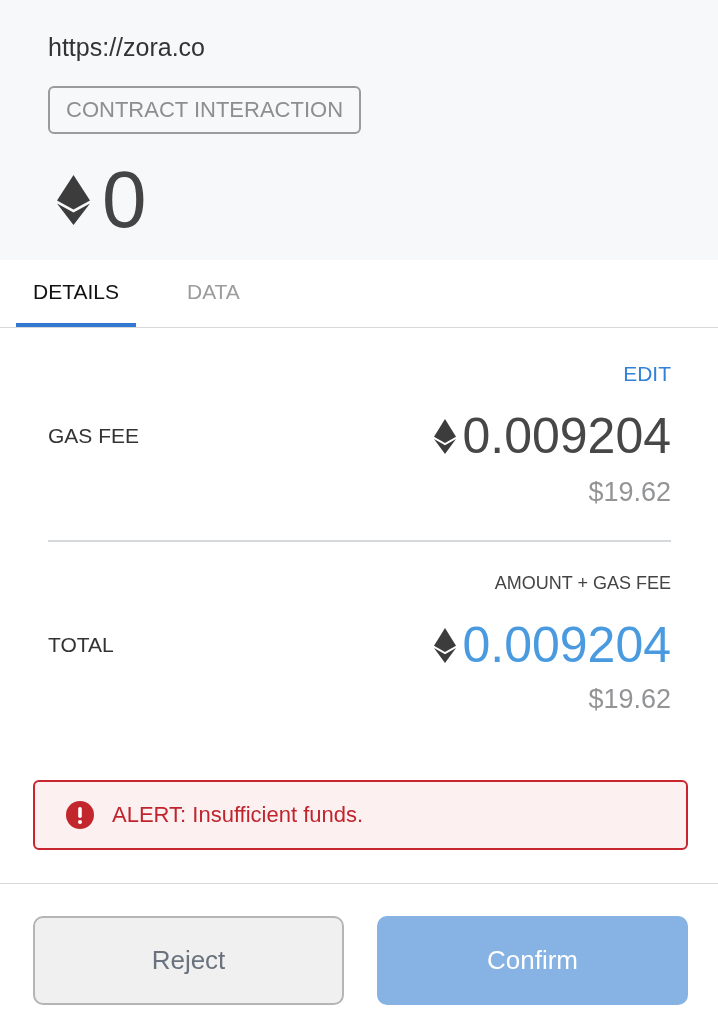 The height and width of the screenshot is (1032, 718). What do you see at coordinates (76, 293) in the screenshot?
I see `tab: DETAILS` at bounding box center [76, 293].